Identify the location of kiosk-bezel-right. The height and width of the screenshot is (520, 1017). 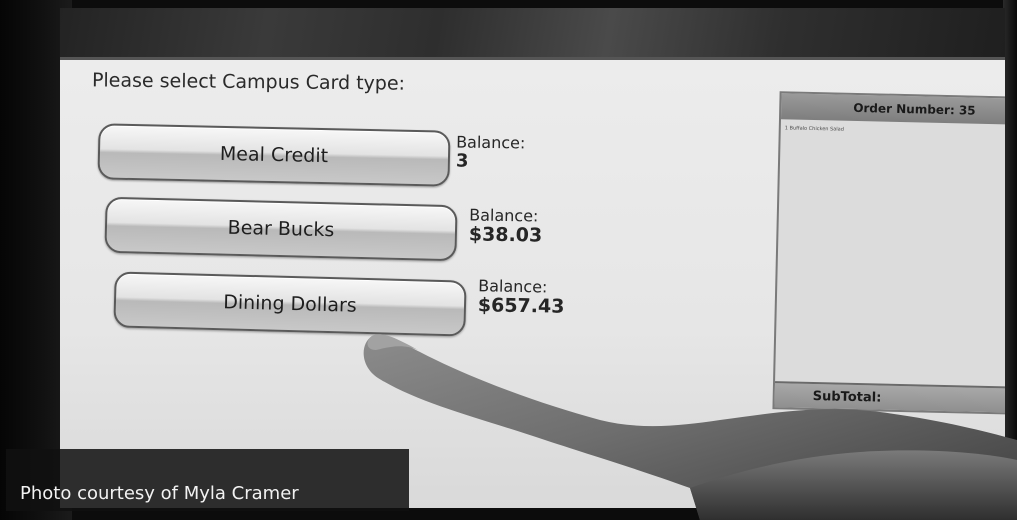
(1010, 260).